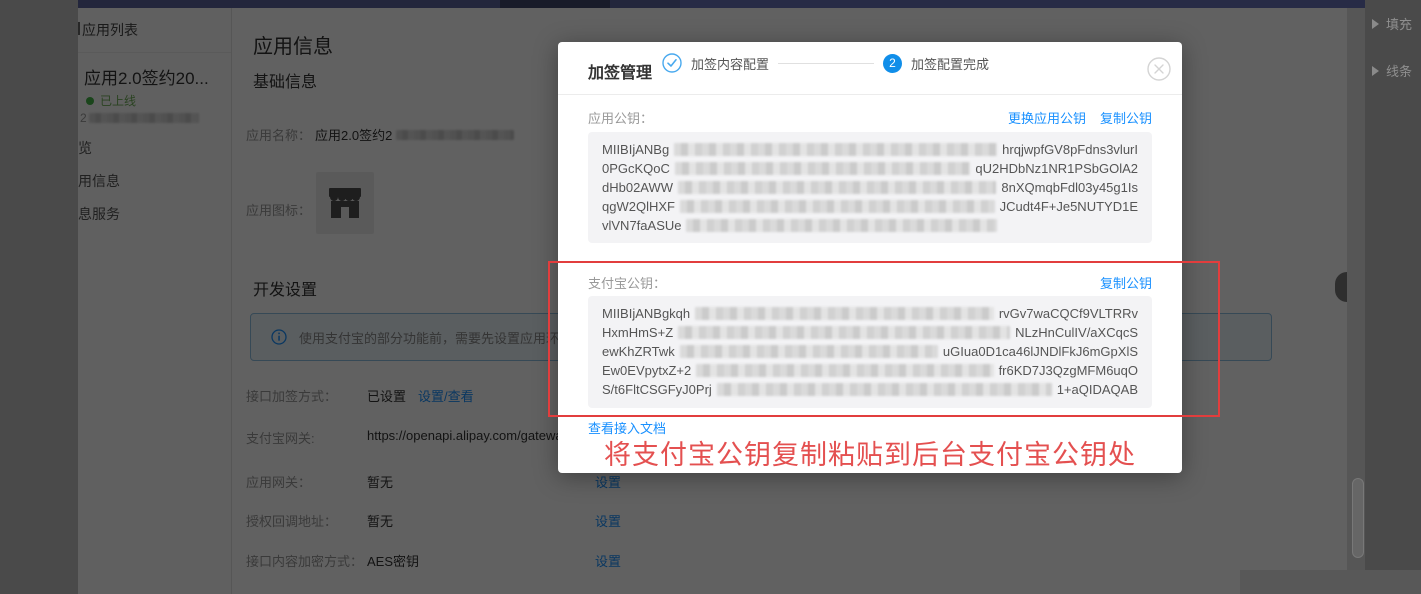 This screenshot has width=1421, height=594. What do you see at coordinates (638, 187) in the screenshot?
I see `key-text: dHb02AWW` at bounding box center [638, 187].